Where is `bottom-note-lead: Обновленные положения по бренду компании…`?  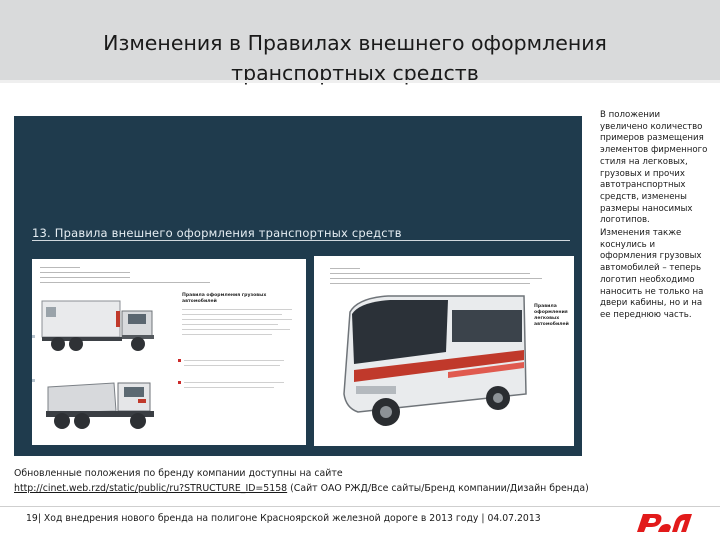
bottom-note-lead: Обновленные положения по бренду компании… is located at coordinates (178, 473).